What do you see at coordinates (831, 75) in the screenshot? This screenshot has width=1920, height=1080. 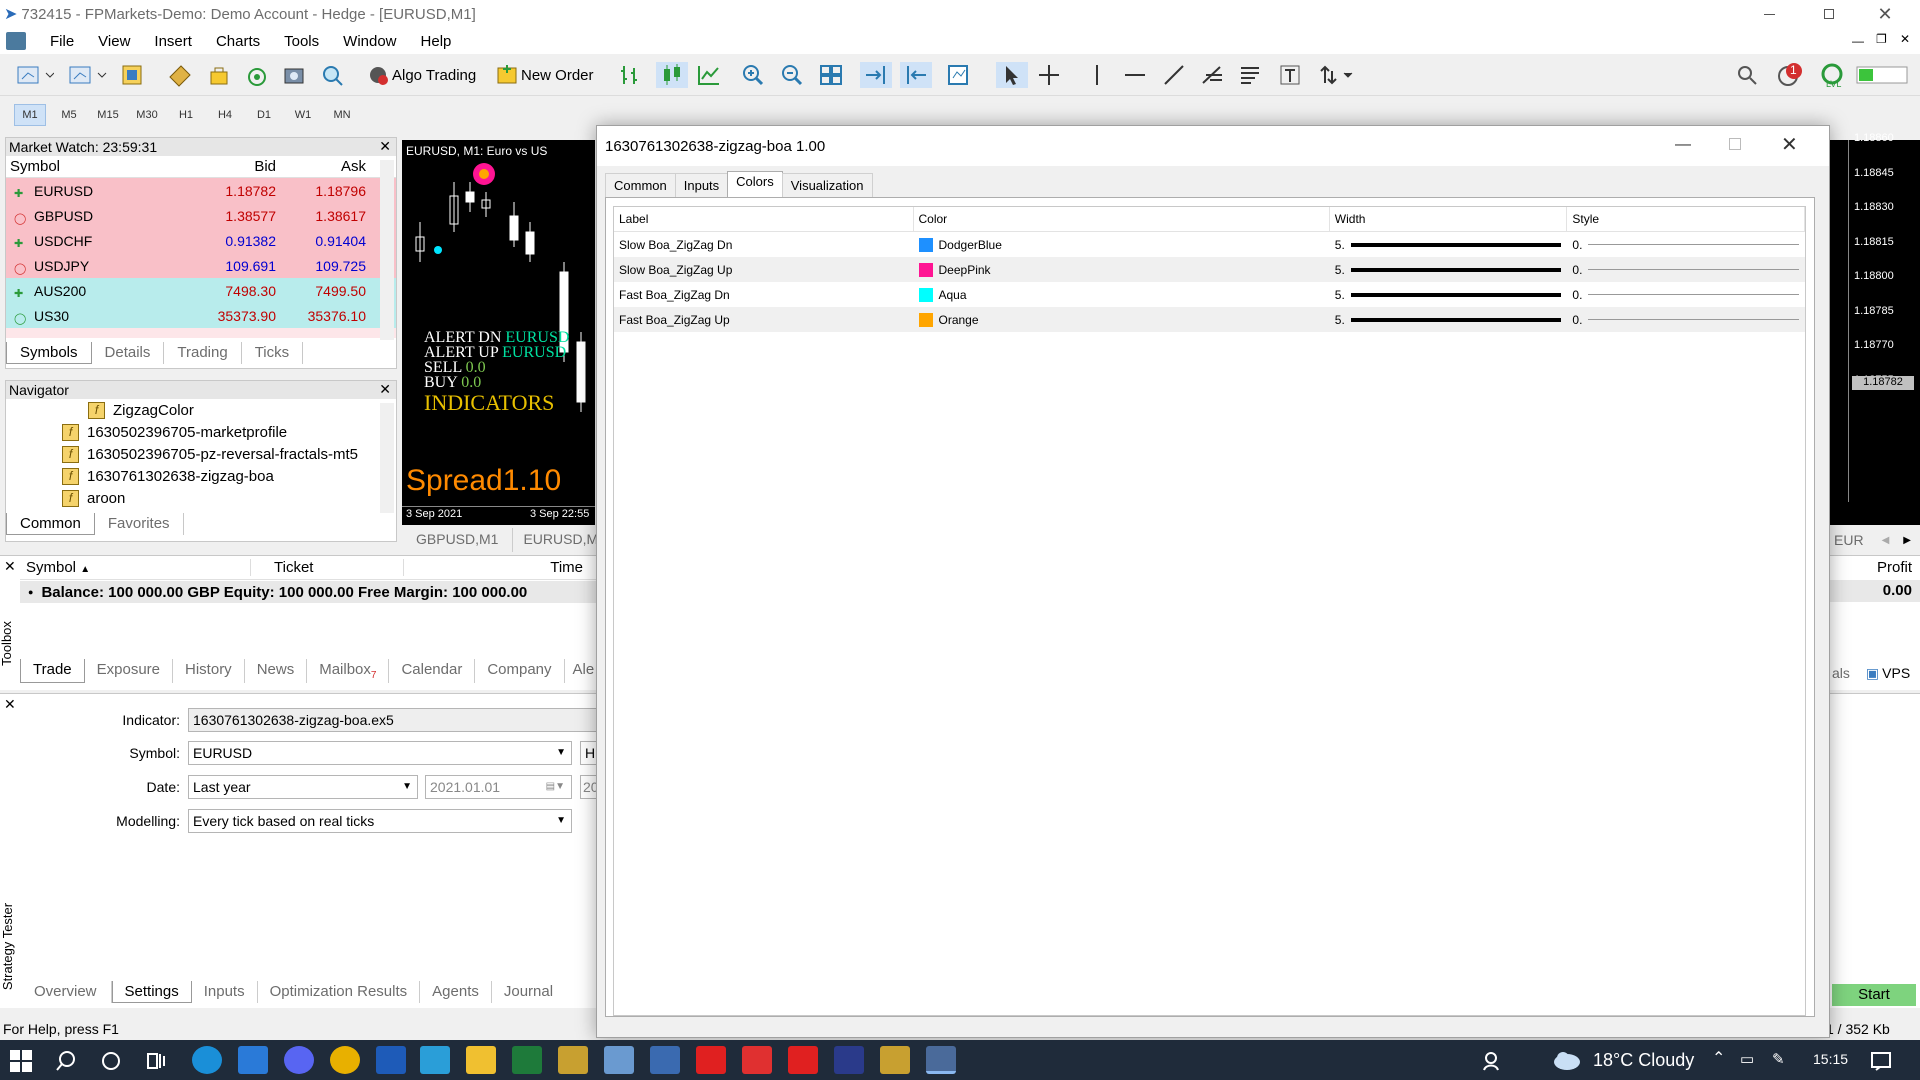 I see `tile-windows-icon` at bounding box center [831, 75].